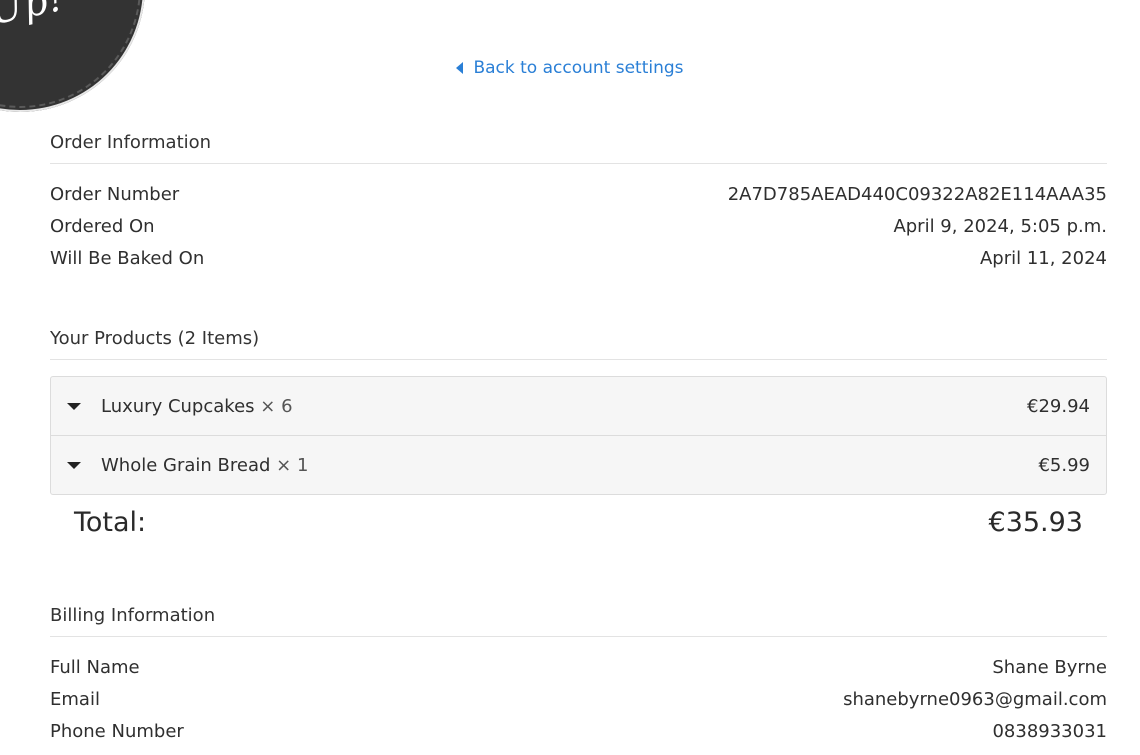 The image size is (1140, 755). I want to click on full-name-label: Full Name, so click(95, 667).